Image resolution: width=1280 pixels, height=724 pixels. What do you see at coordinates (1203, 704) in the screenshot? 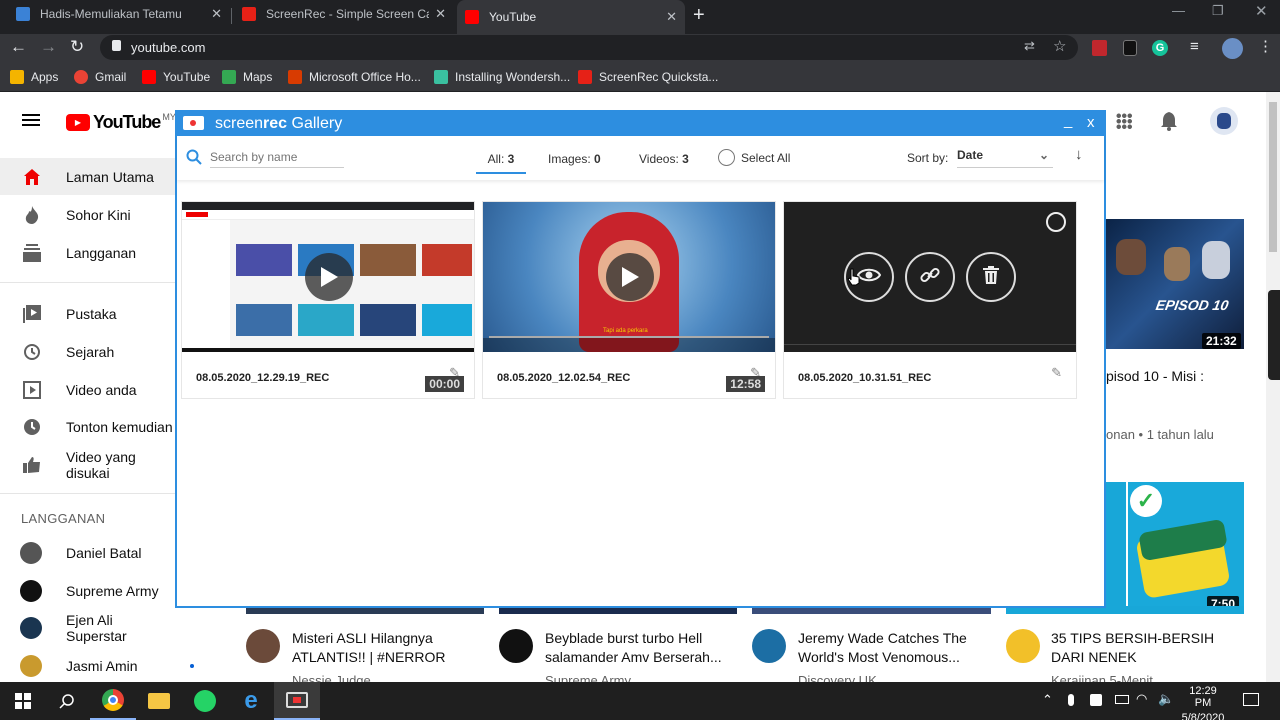
I see `taskbar-clock: 12:29 PM 5/8/2020` at bounding box center [1203, 704].